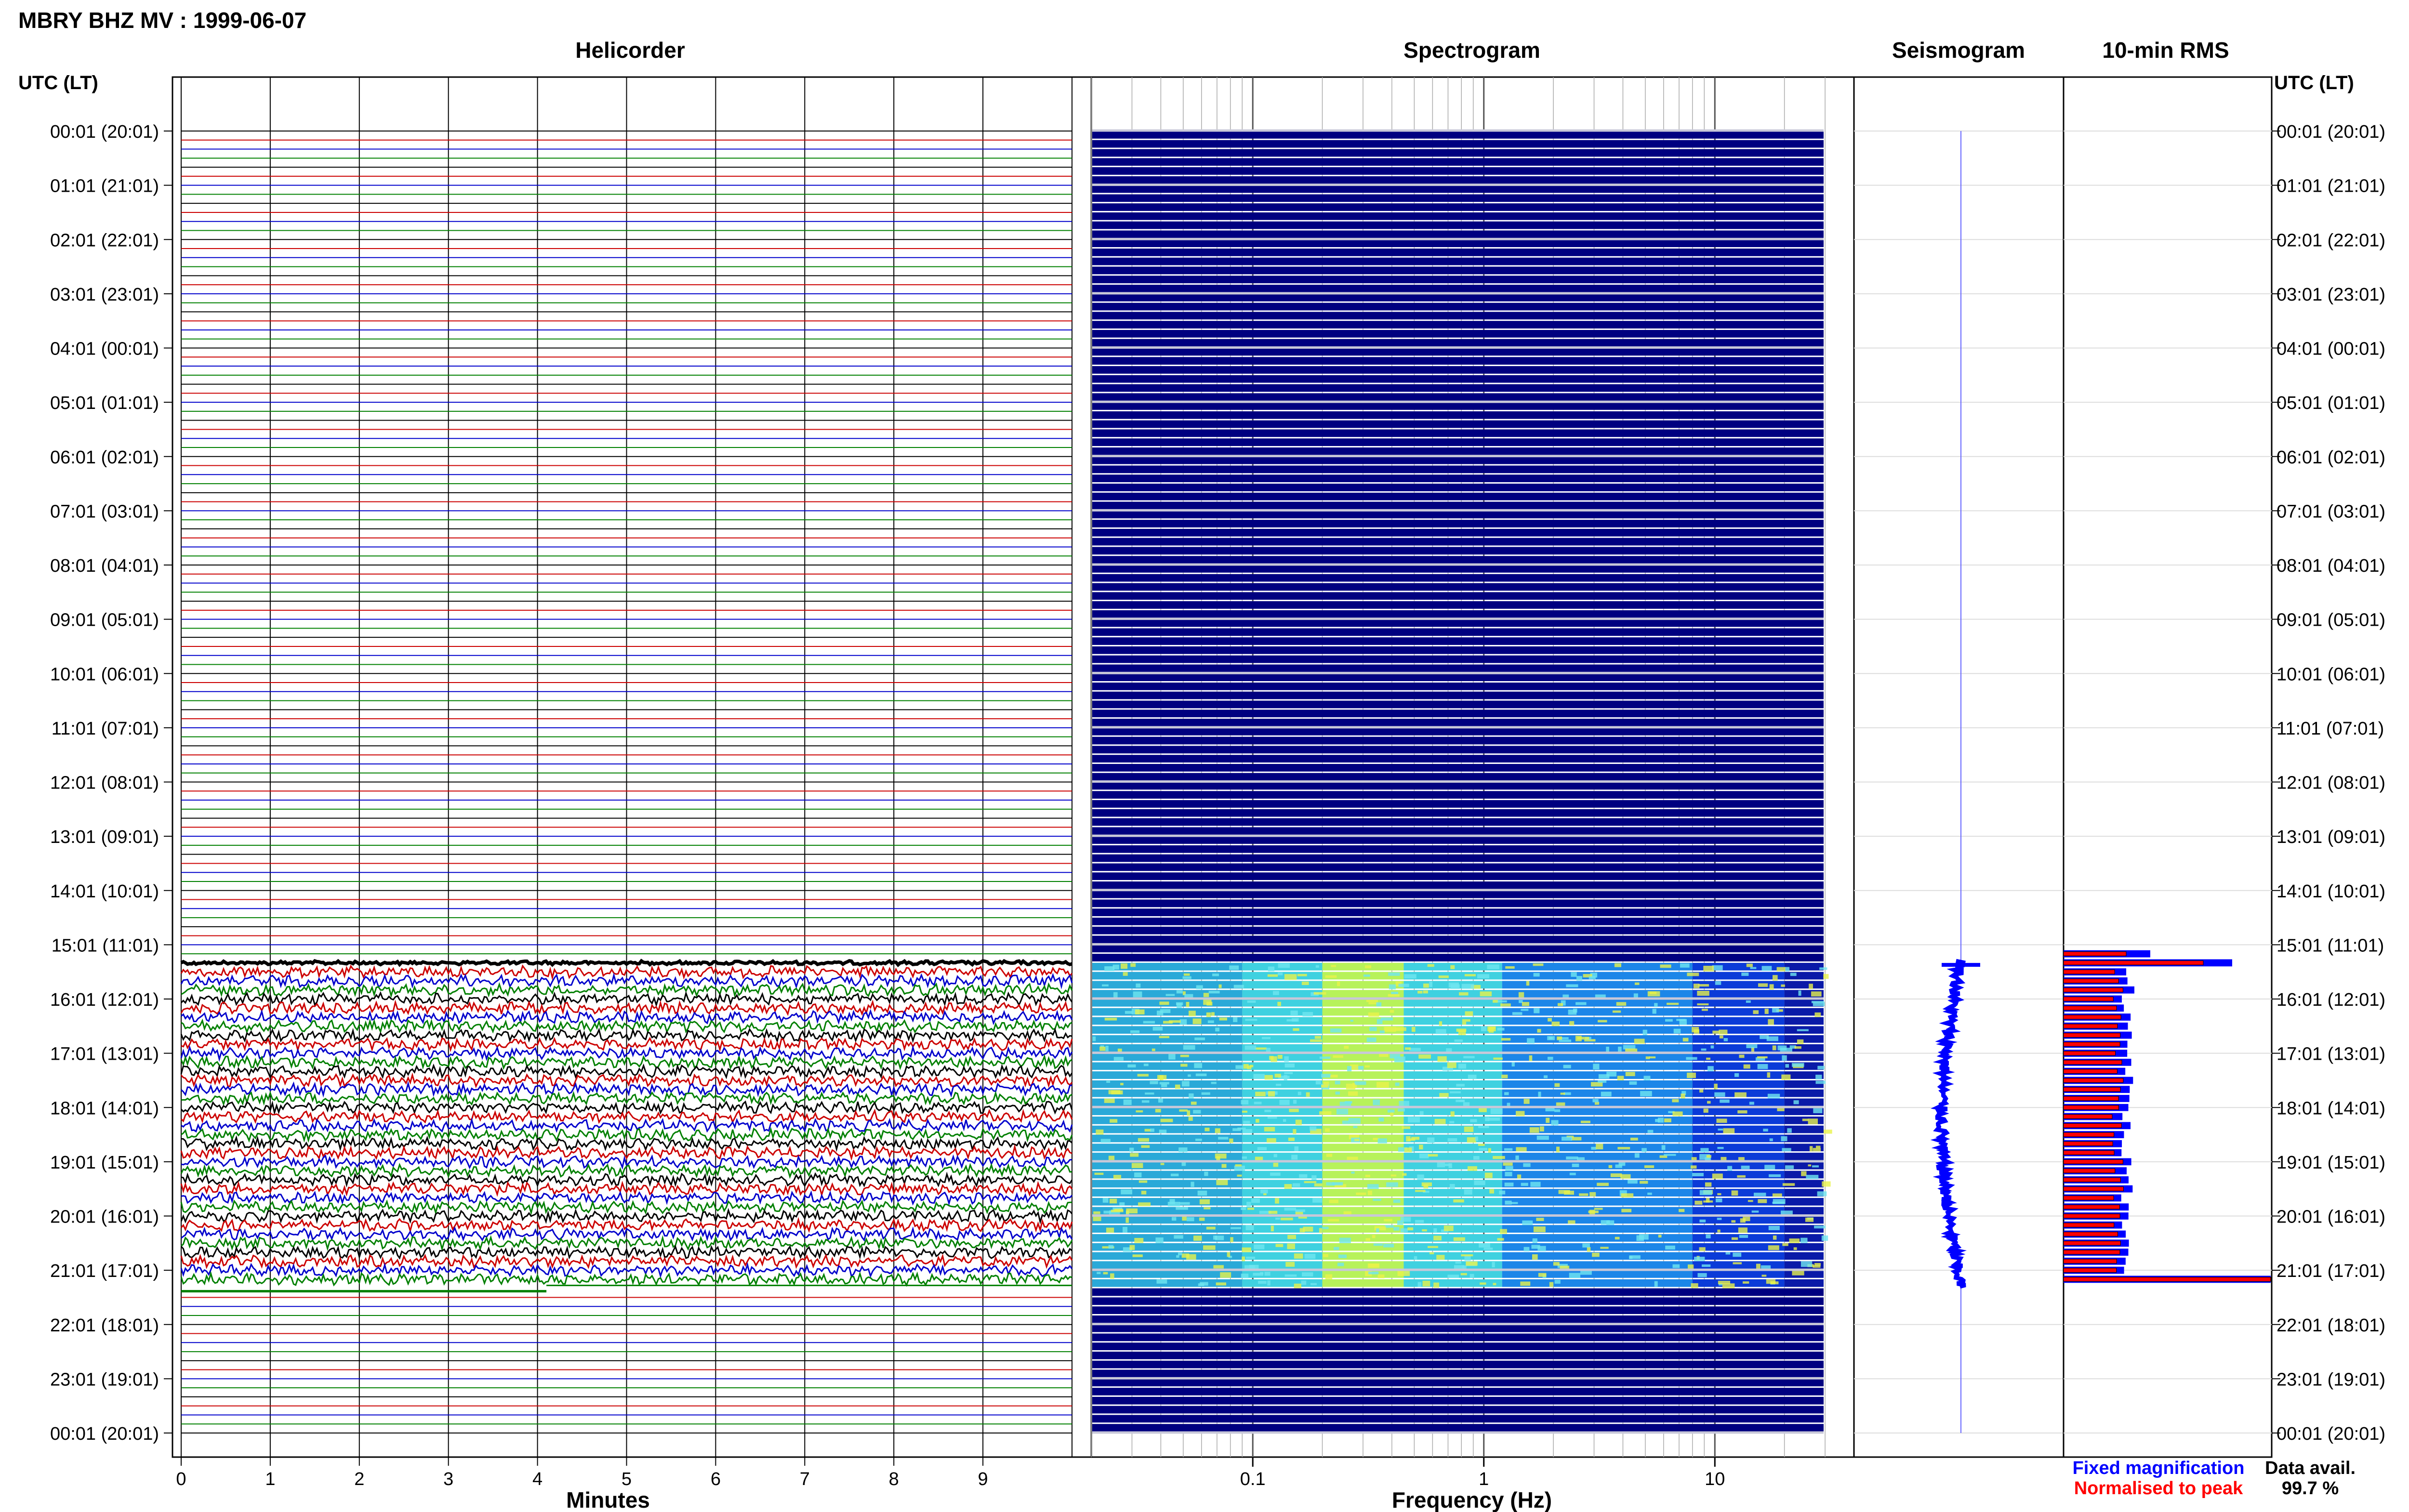 Image resolution: width=2409 pixels, height=1512 pixels. What do you see at coordinates (105, 729) in the screenshot?
I see `row-label-left: 11:01 (07:01)` at bounding box center [105, 729].